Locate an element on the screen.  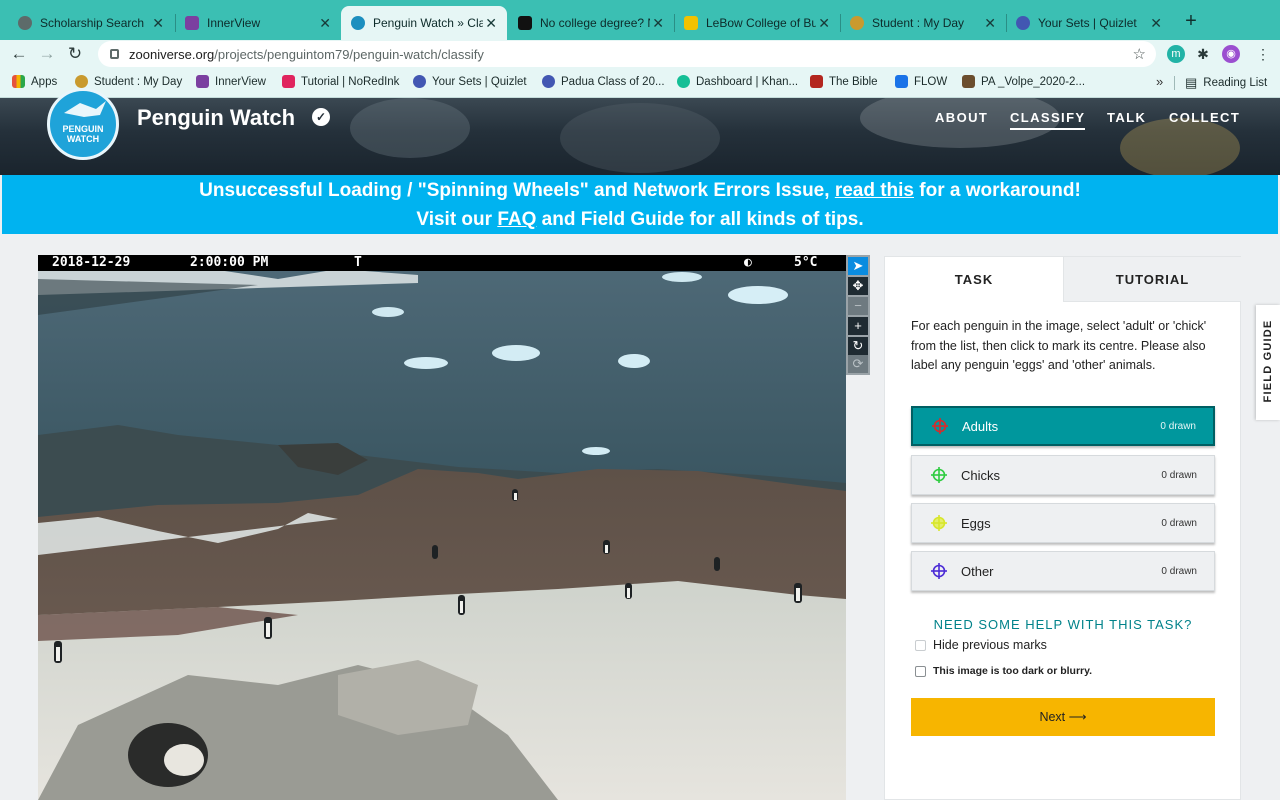
photo-time: 2:00:00 PM is located at coordinates (229, 262).